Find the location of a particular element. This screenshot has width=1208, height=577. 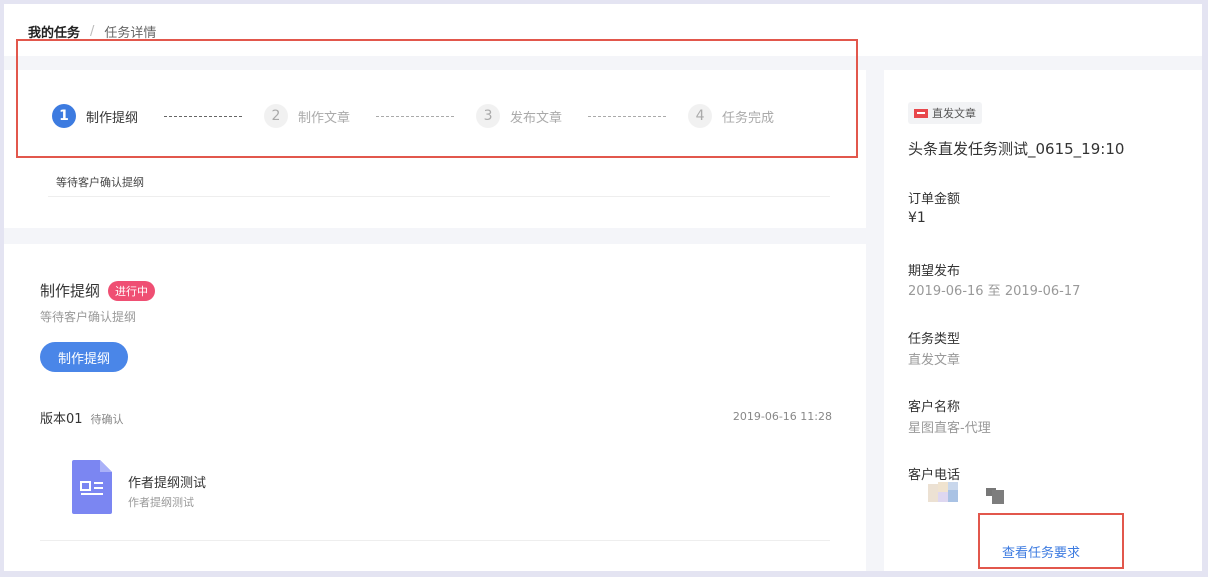

task-type-label: 任务类型 is located at coordinates (934, 339).